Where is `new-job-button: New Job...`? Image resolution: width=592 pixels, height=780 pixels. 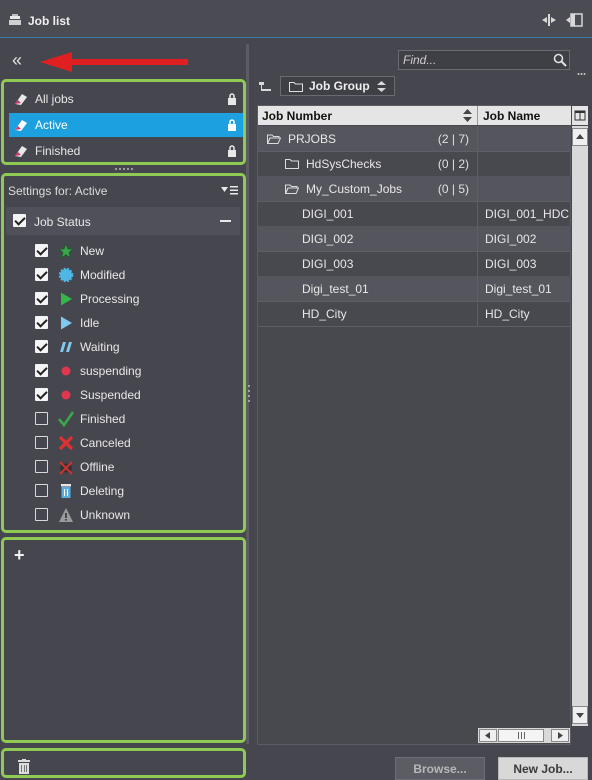 new-job-button: New Job... is located at coordinates (543, 768).